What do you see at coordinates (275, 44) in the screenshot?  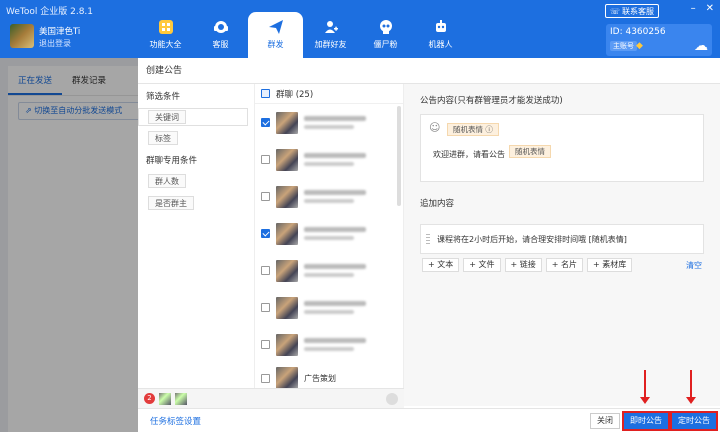 I see `nav-label: 群发` at bounding box center [275, 44].